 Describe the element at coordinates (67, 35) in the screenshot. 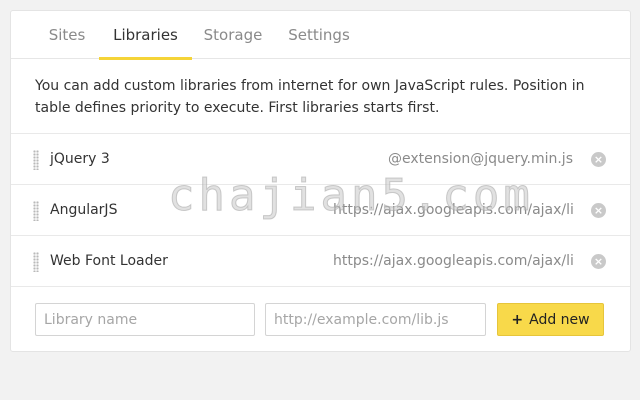

I see `tab-sites: Sites` at that location.